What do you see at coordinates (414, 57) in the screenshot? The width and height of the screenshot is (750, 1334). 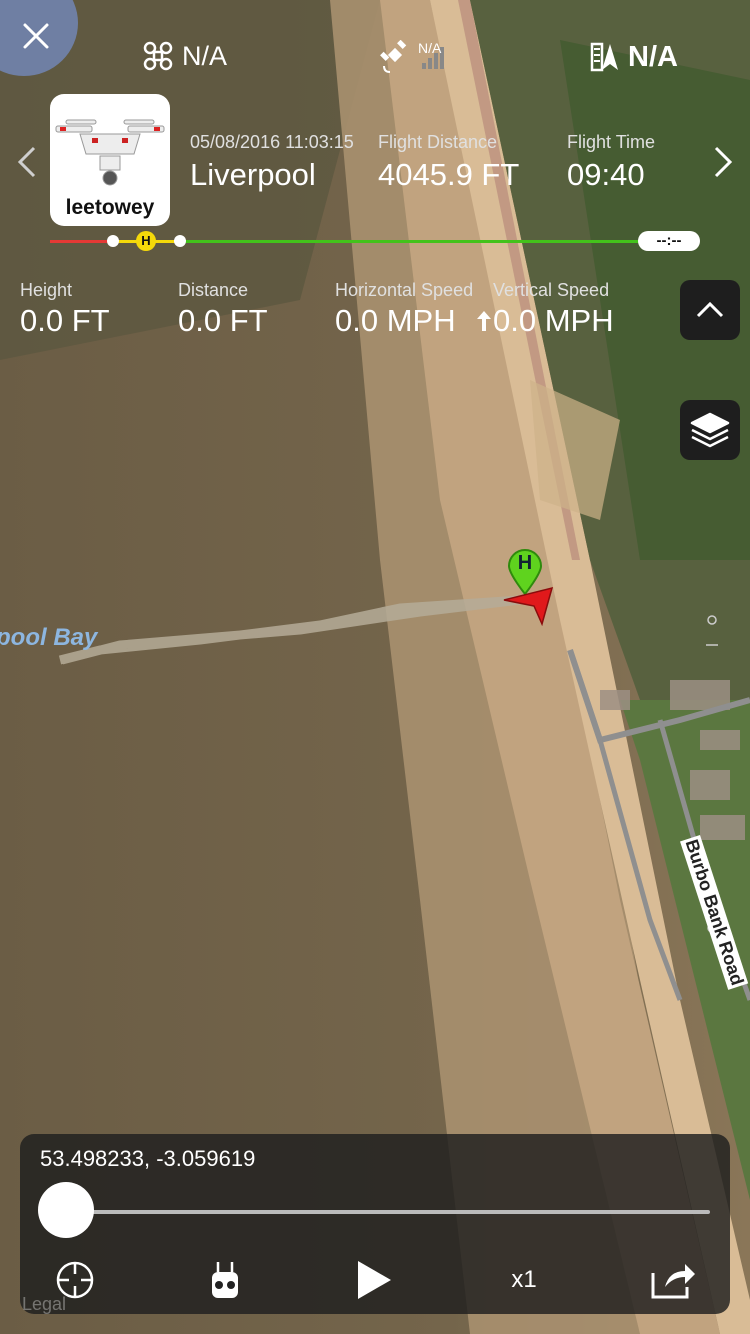 I see `gps-status: N/A` at bounding box center [414, 57].